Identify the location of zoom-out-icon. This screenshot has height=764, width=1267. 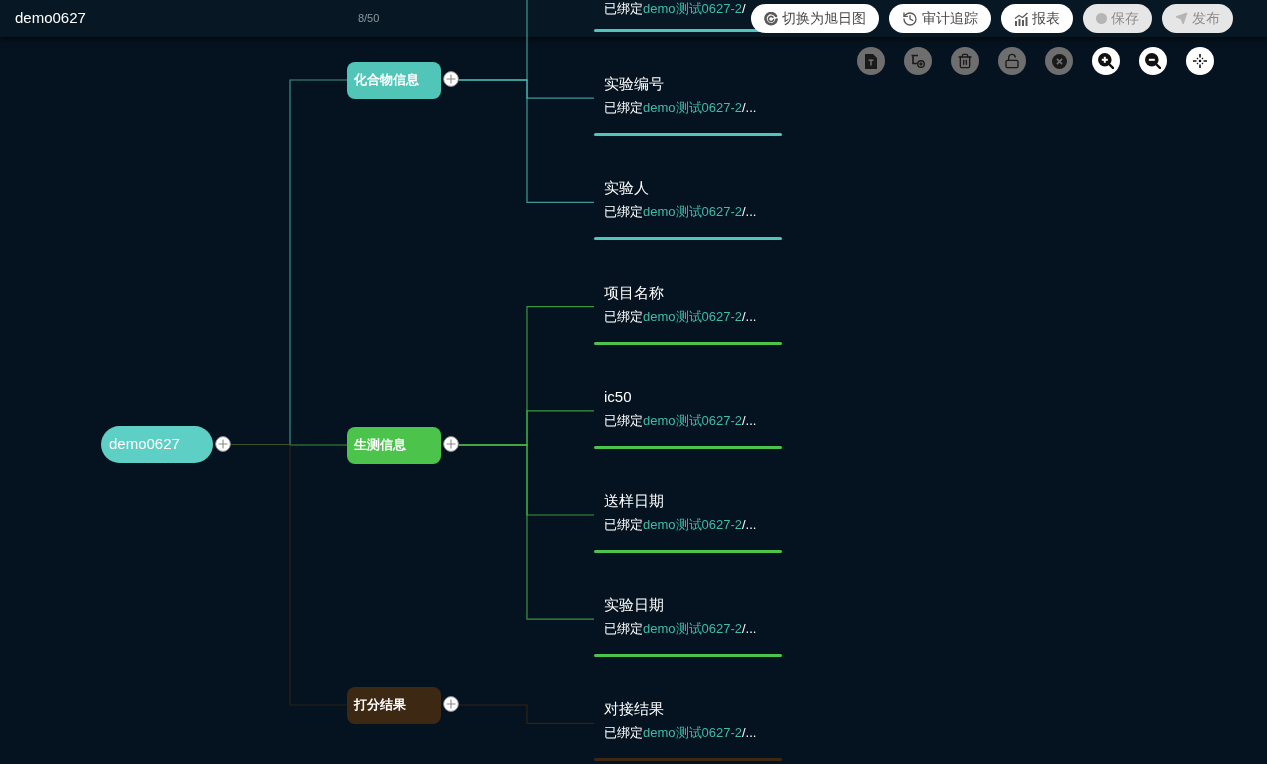
(1153, 61).